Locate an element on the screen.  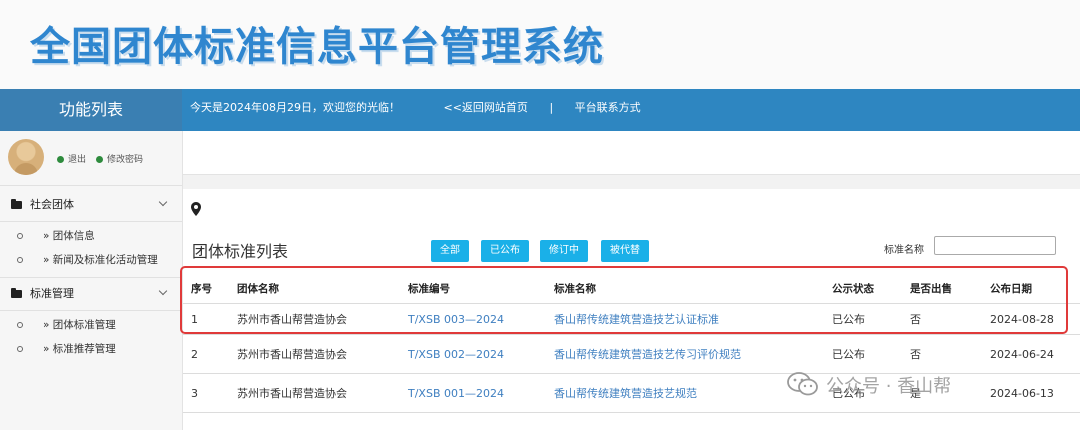
sidebar-item-label: » 团体信息 is located at coordinates (69, 236).